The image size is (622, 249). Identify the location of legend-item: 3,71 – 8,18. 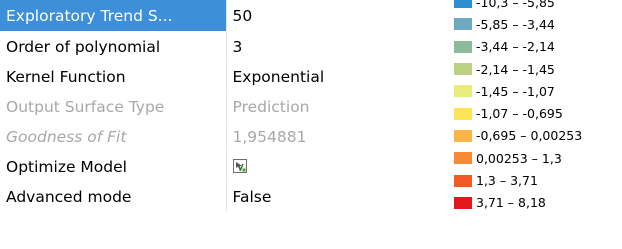
(538, 203).